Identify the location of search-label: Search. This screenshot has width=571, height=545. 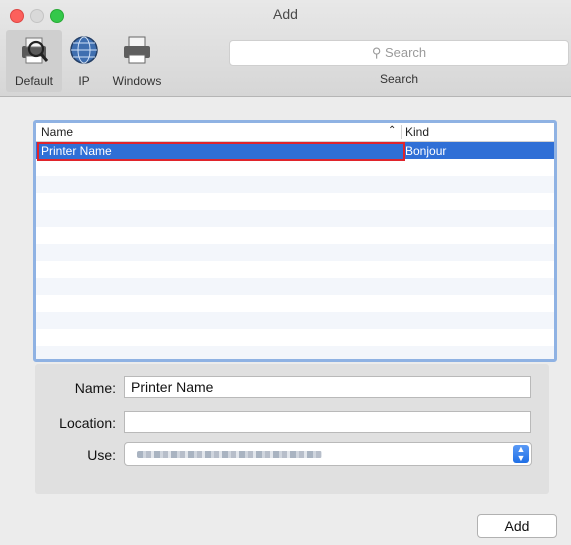
(399, 79).